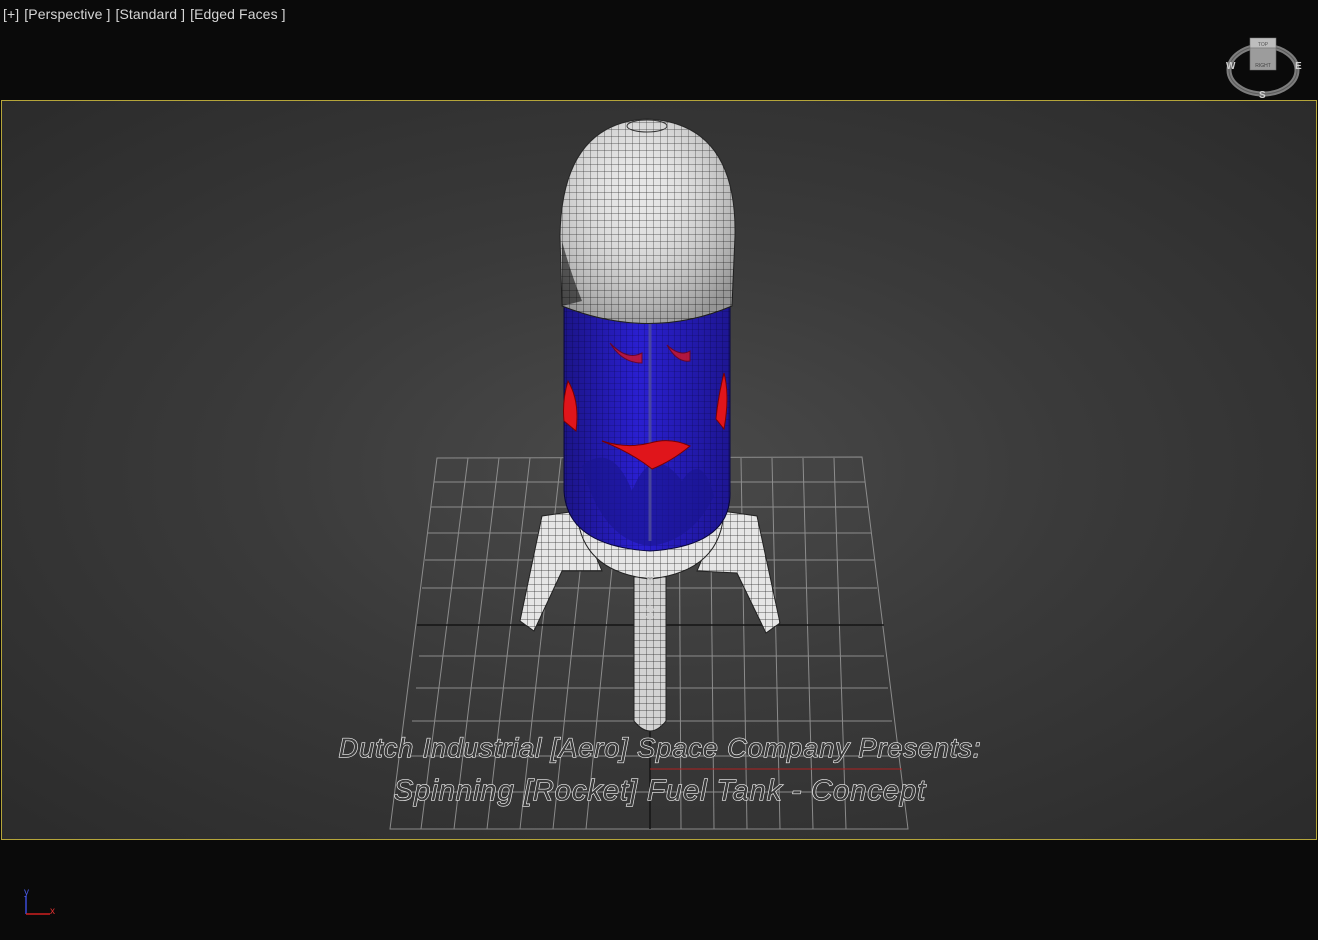  What do you see at coordinates (39, 902) in the screenshot?
I see `axis-tripod-icon: y x` at bounding box center [39, 902].